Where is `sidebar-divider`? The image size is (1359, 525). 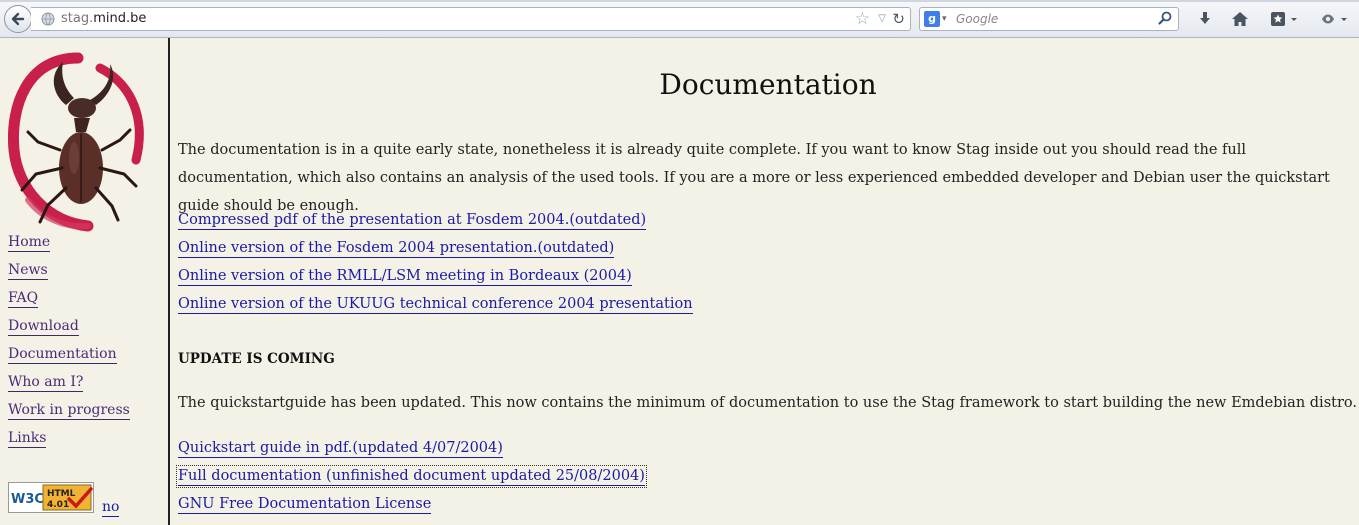
sidebar-divider is located at coordinates (169, 281).